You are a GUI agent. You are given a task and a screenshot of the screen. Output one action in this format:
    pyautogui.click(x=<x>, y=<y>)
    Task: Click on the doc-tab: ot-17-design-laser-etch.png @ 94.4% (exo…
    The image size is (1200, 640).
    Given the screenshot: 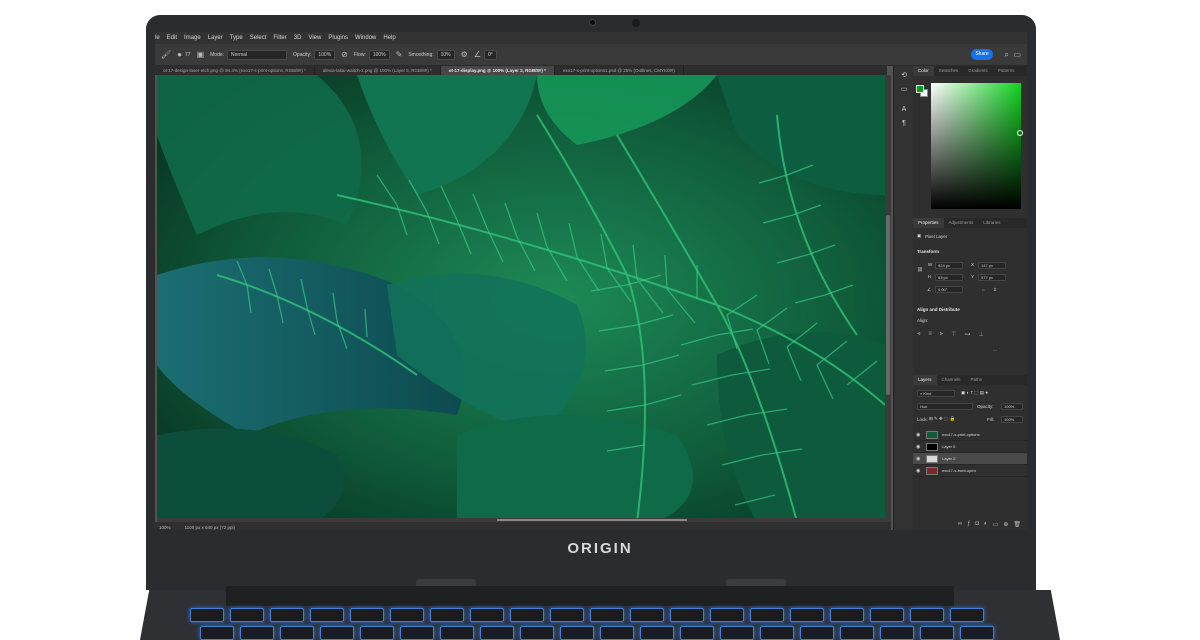 What is the action you would take?
    pyautogui.click(x=235, y=70)
    